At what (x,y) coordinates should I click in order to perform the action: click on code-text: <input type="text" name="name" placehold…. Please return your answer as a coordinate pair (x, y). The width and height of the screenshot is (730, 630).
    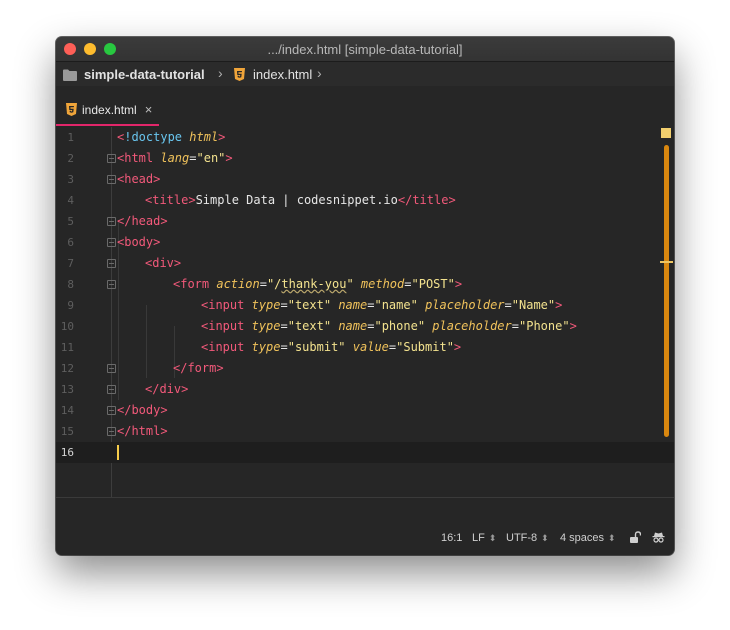
    Looking at the image, I should click on (382, 305).